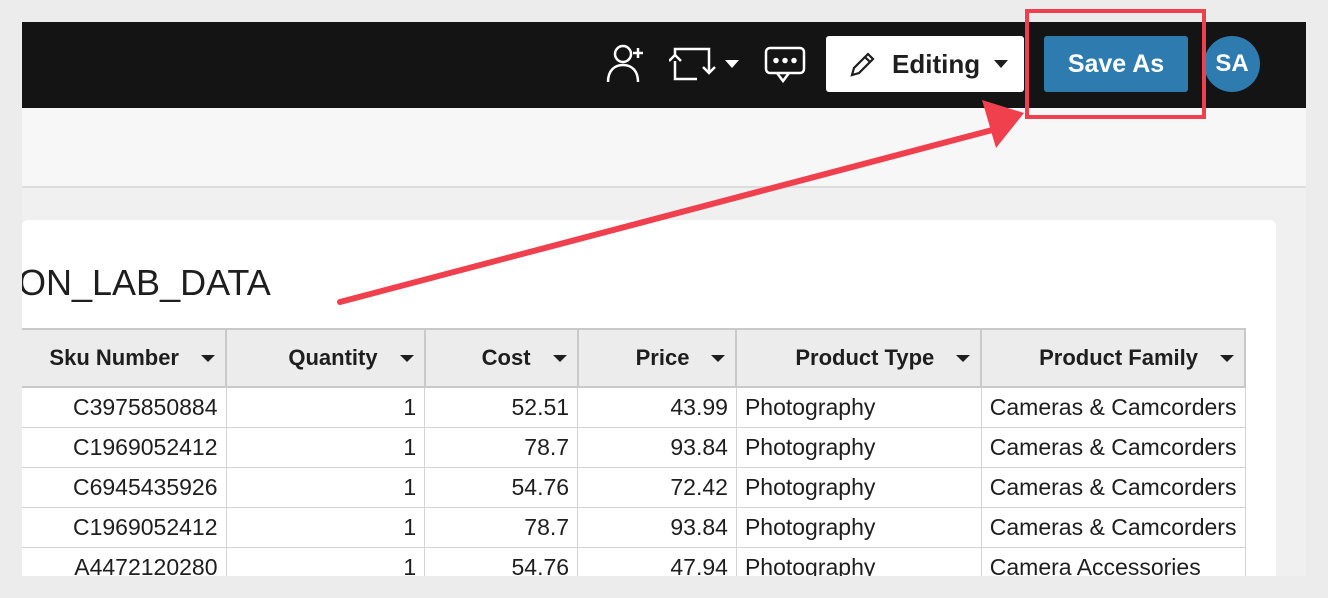  What do you see at coordinates (664, 65) in the screenshot?
I see `top-toolbar: Editing Save As SA` at bounding box center [664, 65].